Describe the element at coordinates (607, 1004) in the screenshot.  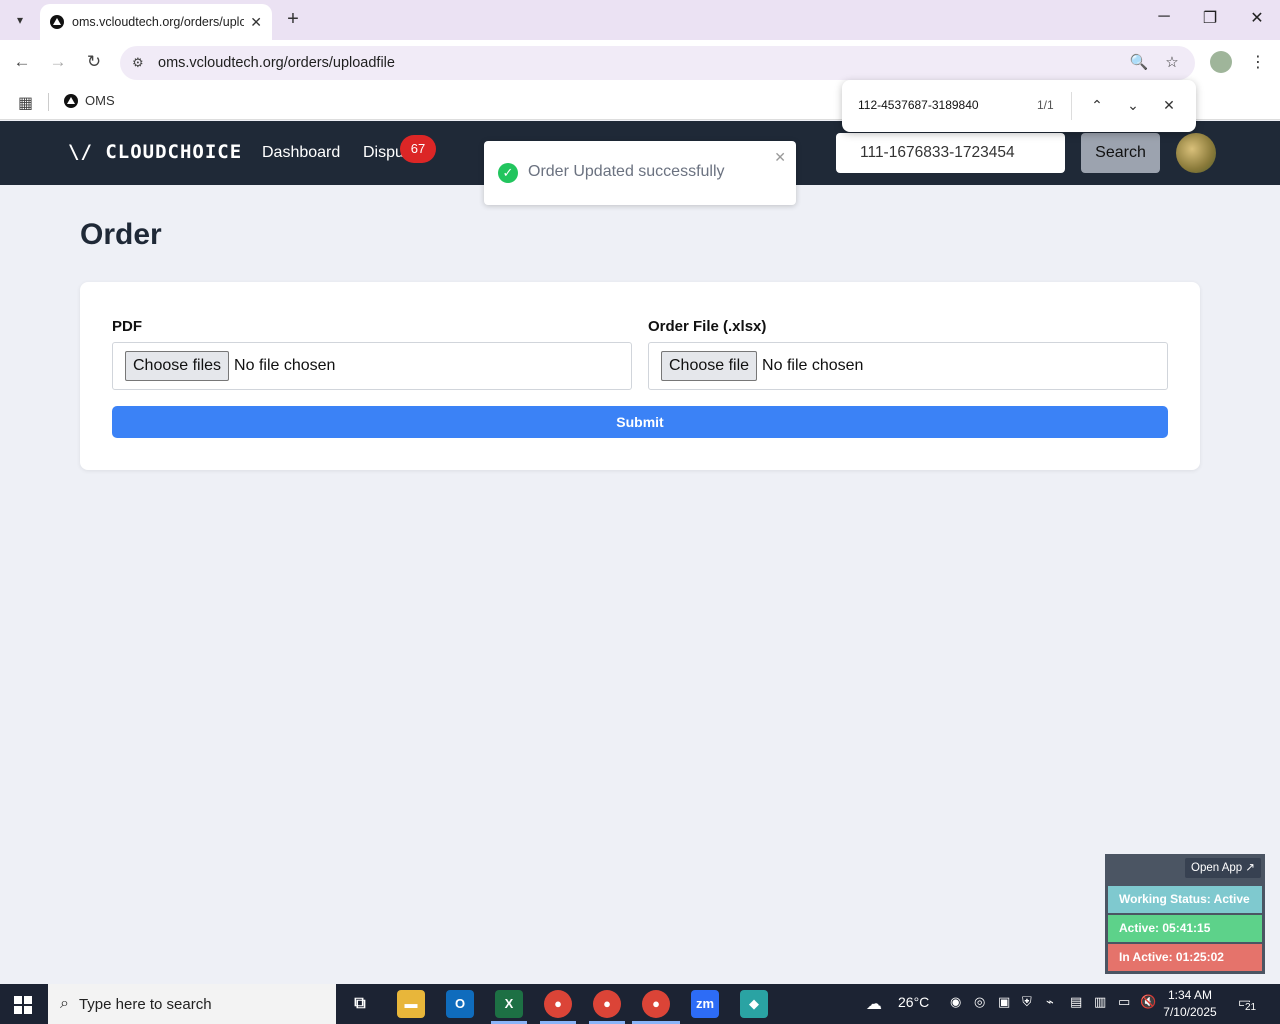
I see `chrome-profile-2-icon: ●` at that location.